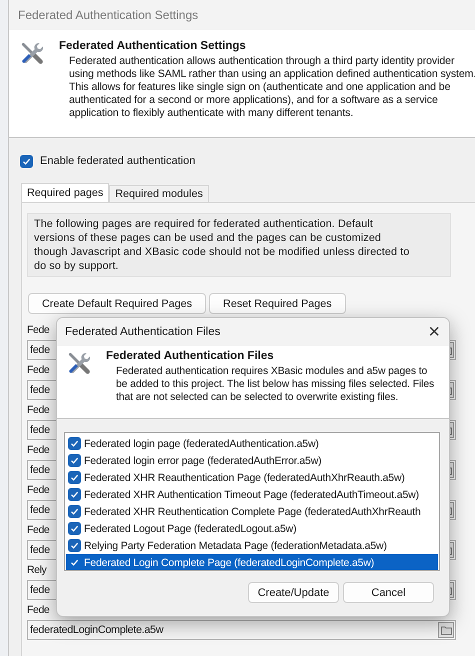  What do you see at coordinates (190, 356) in the screenshot?
I see `dialog-header-title: Federated Authentication Files` at bounding box center [190, 356].